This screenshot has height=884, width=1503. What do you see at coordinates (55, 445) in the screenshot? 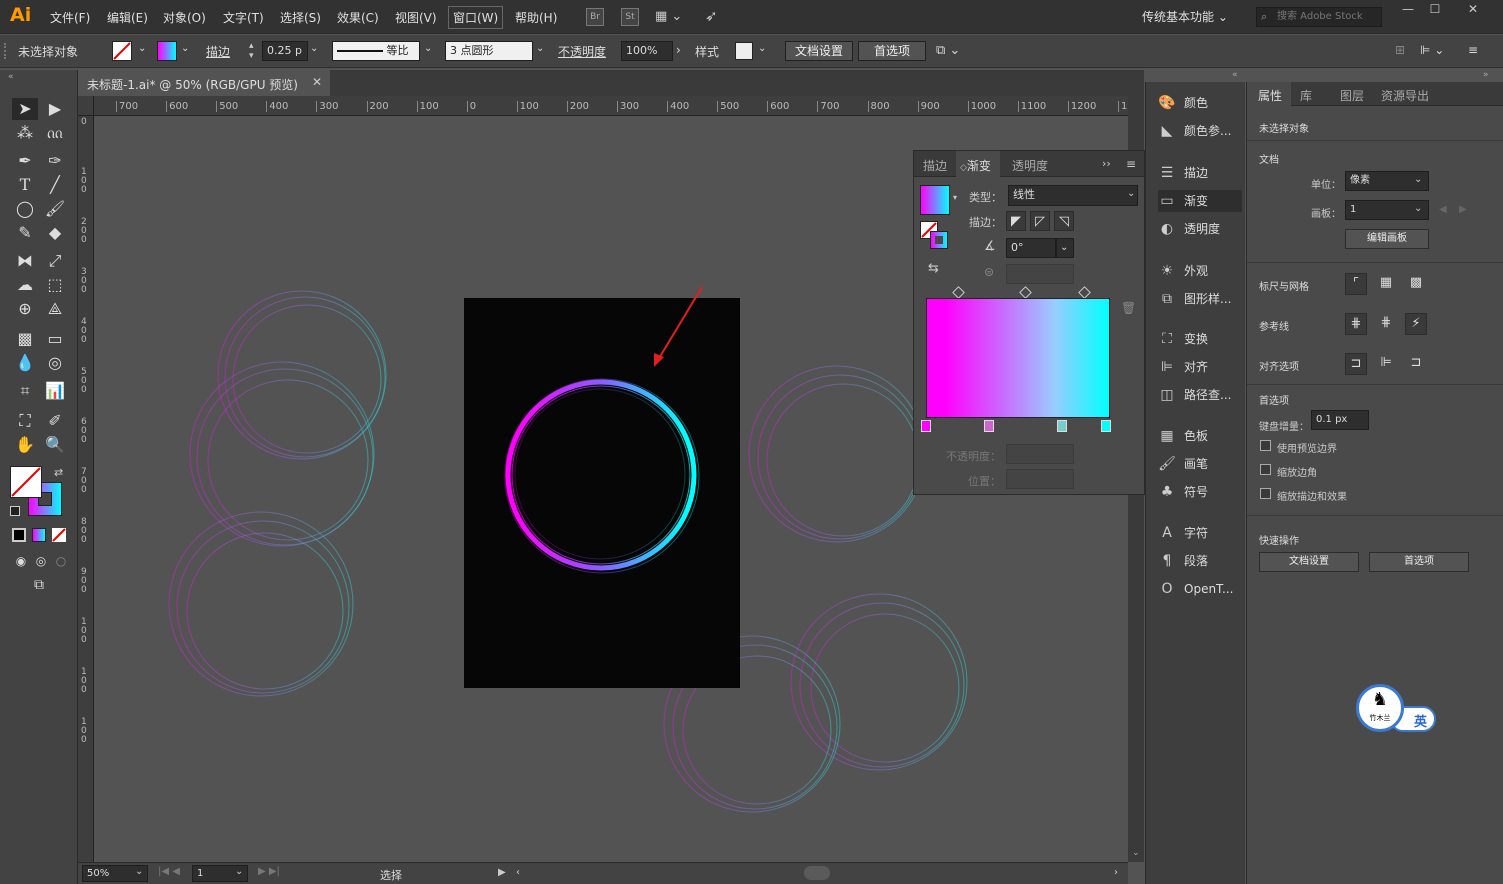
I see `zoom-tool-icon: 🔍` at bounding box center [55, 445].